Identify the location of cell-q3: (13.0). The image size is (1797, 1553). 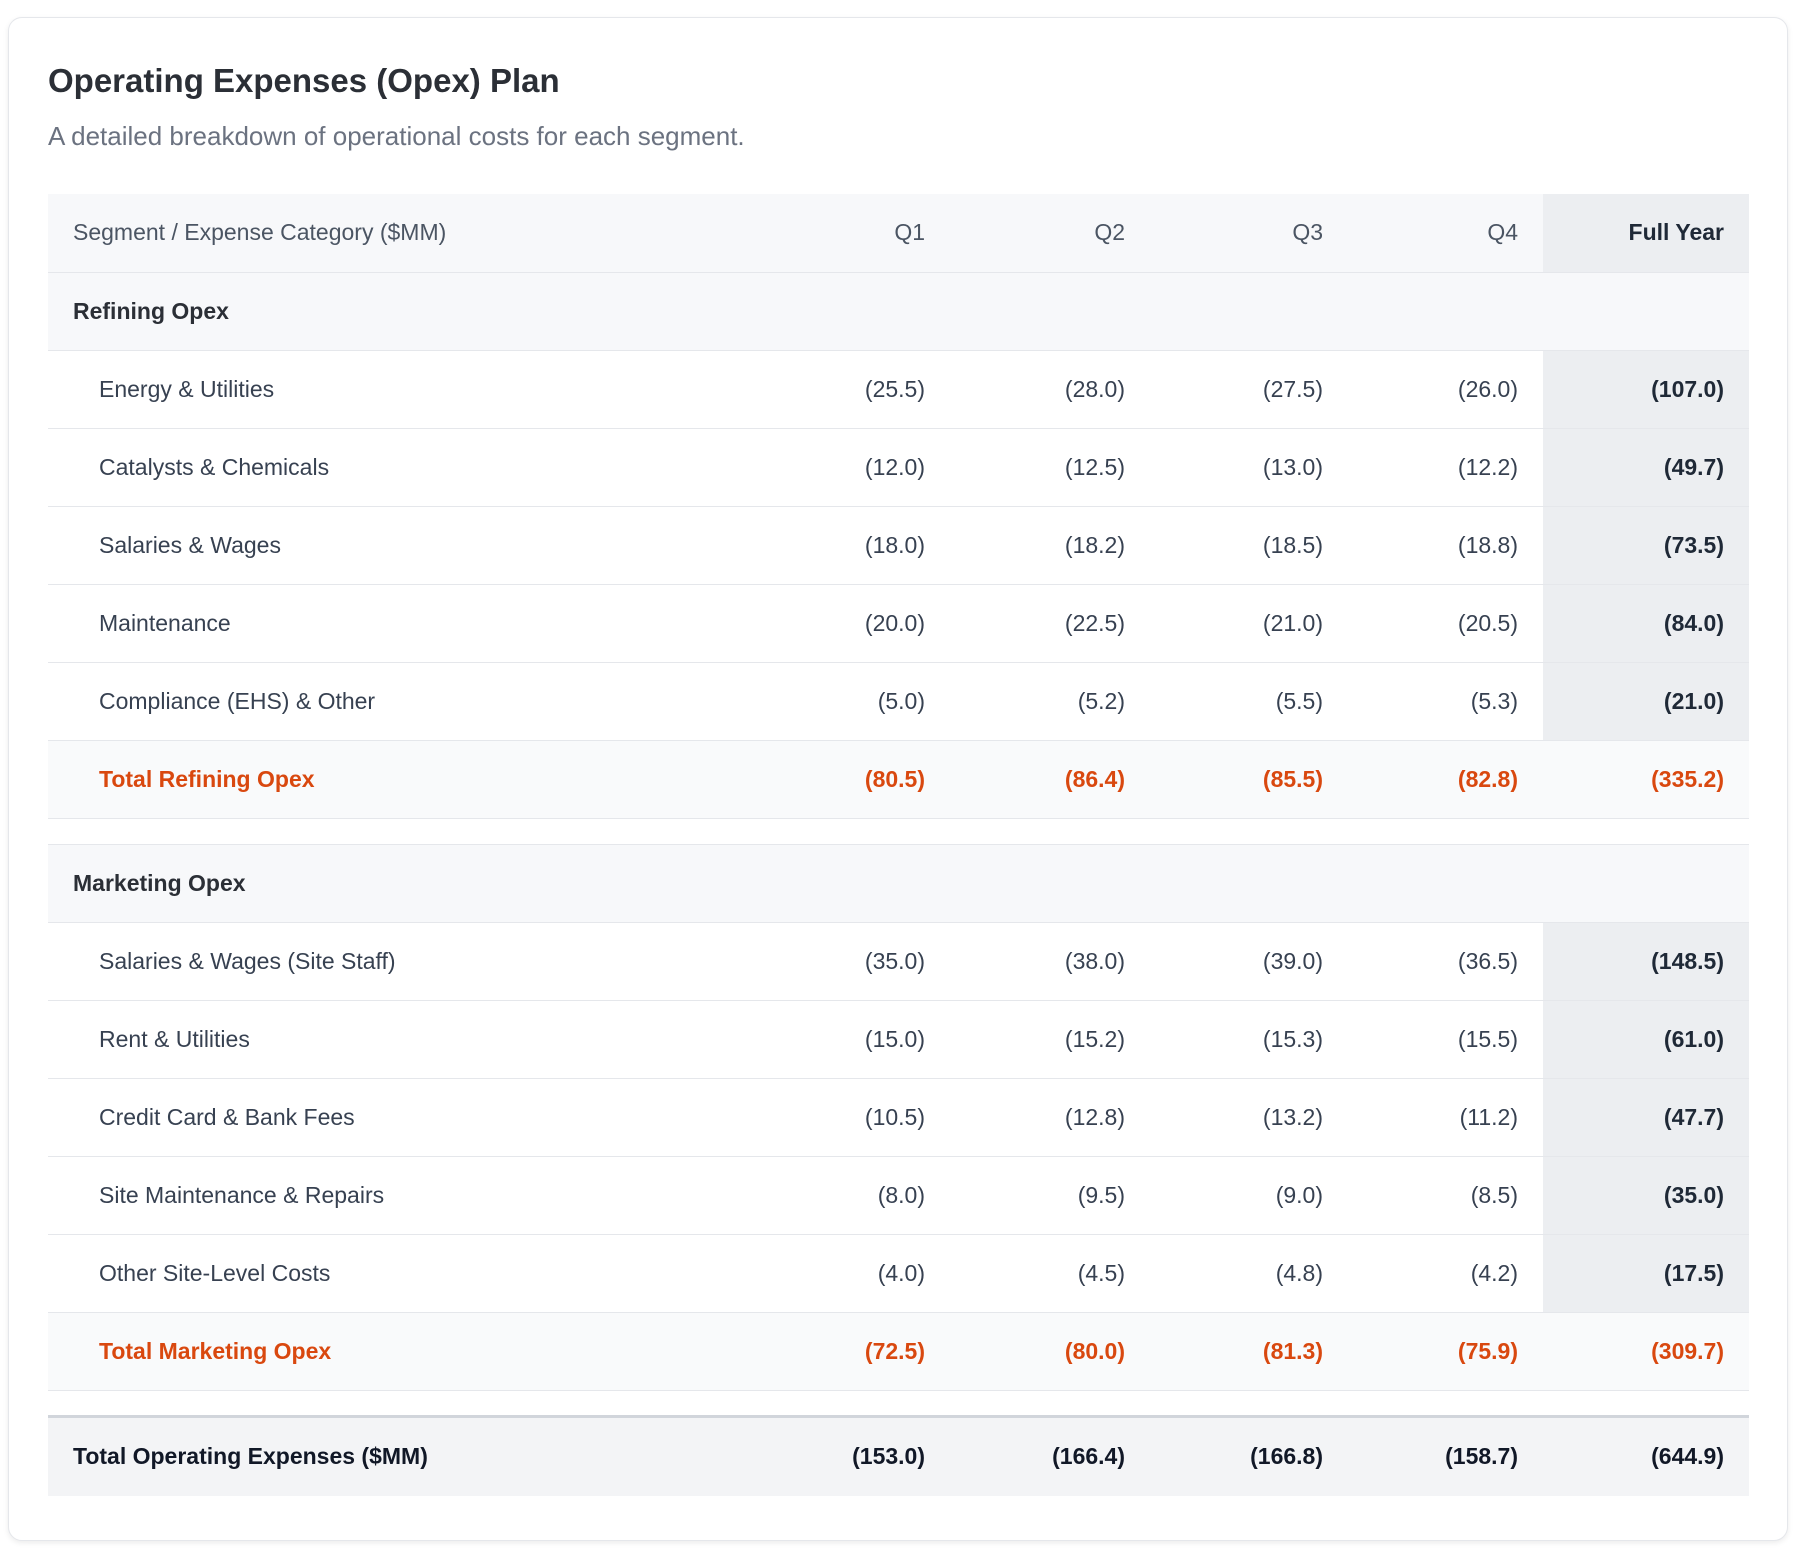
(1249, 467).